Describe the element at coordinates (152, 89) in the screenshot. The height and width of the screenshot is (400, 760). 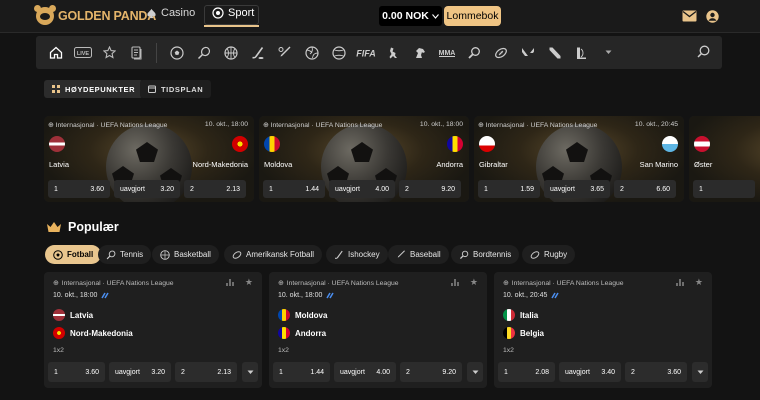
I see `calendar-icon` at that location.